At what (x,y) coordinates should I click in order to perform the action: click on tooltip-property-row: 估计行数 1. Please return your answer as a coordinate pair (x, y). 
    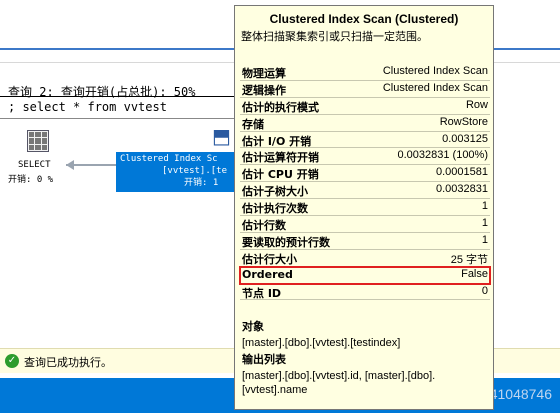
    Looking at the image, I should click on (365, 224).